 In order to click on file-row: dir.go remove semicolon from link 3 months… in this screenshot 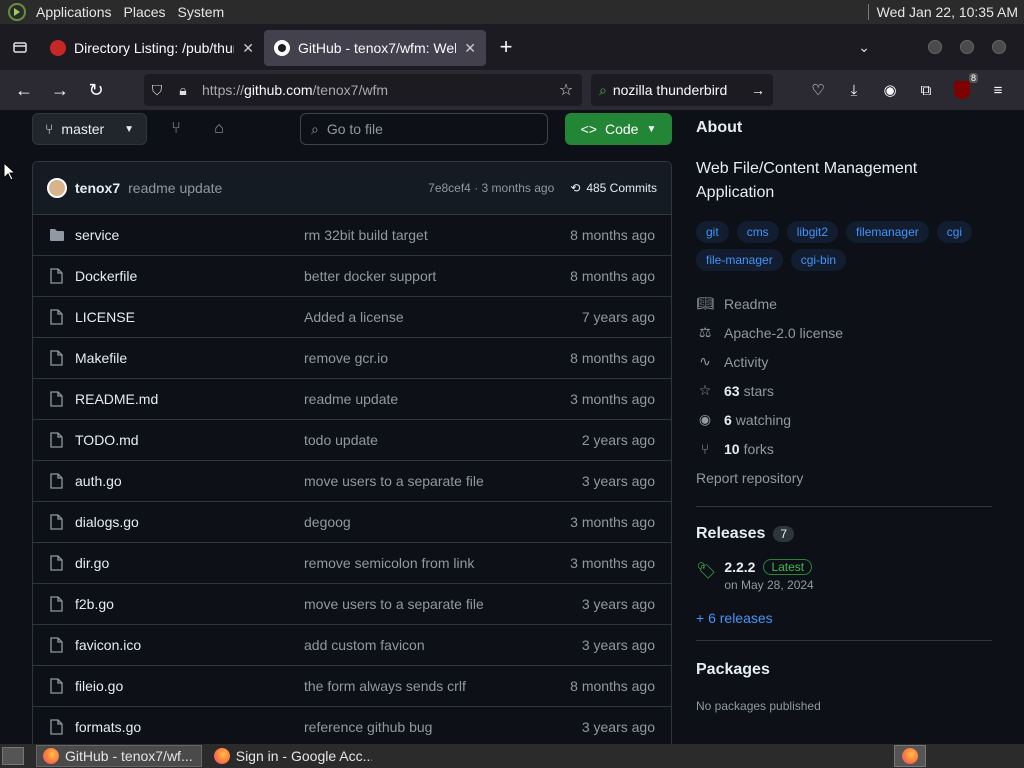, I will do `click(352, 563)`.